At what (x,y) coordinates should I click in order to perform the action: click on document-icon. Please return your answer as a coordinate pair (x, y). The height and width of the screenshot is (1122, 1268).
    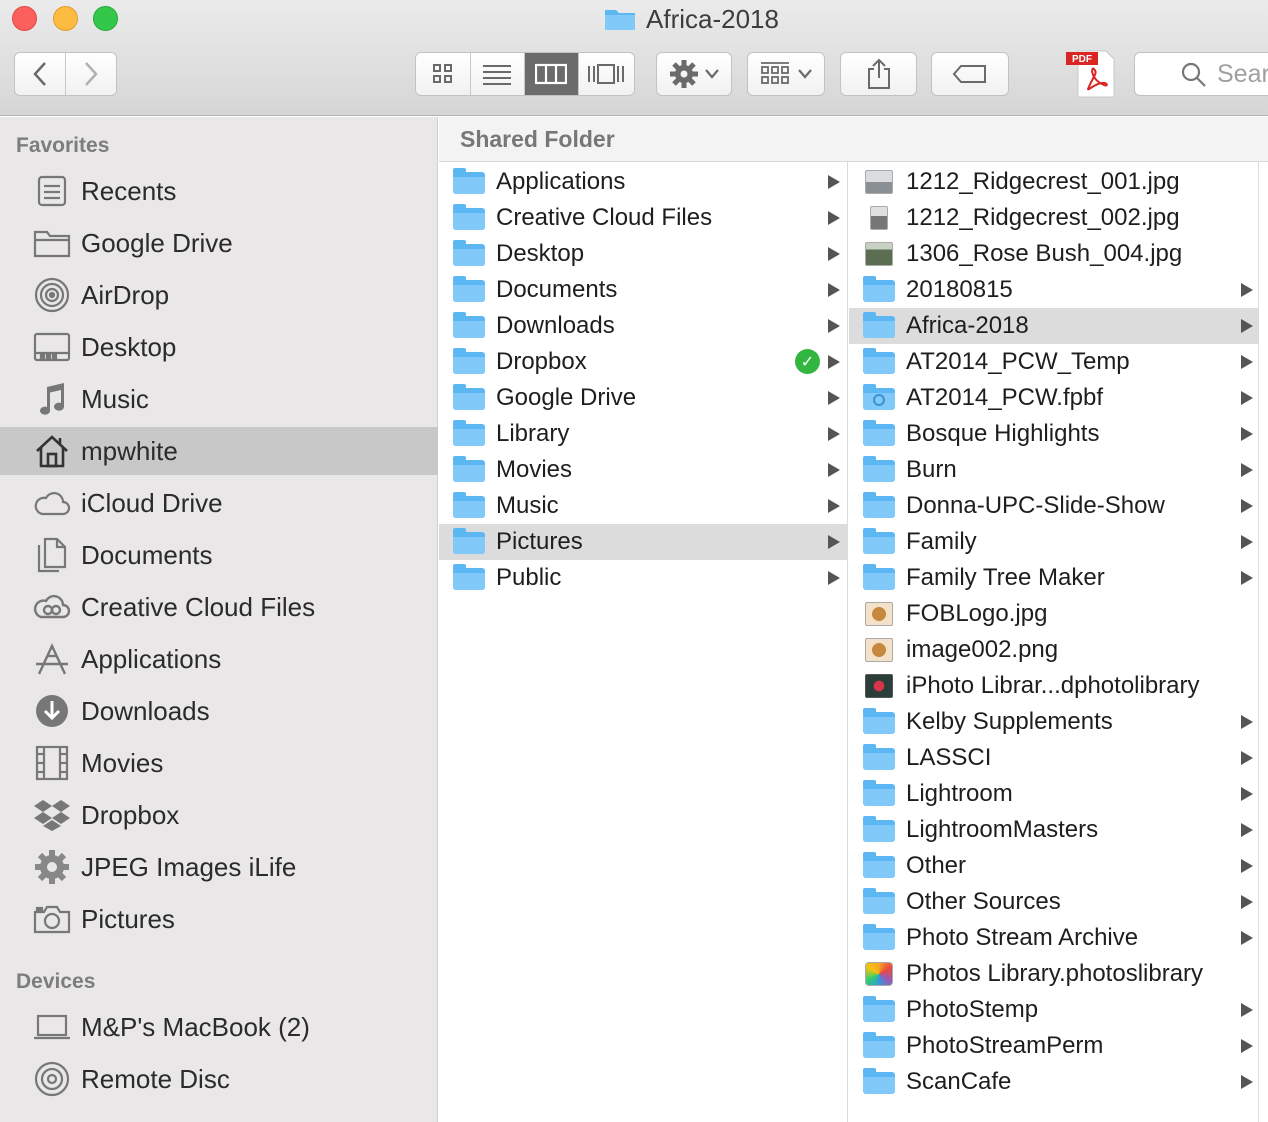
    Looking at the image, I should click on (52, 555).